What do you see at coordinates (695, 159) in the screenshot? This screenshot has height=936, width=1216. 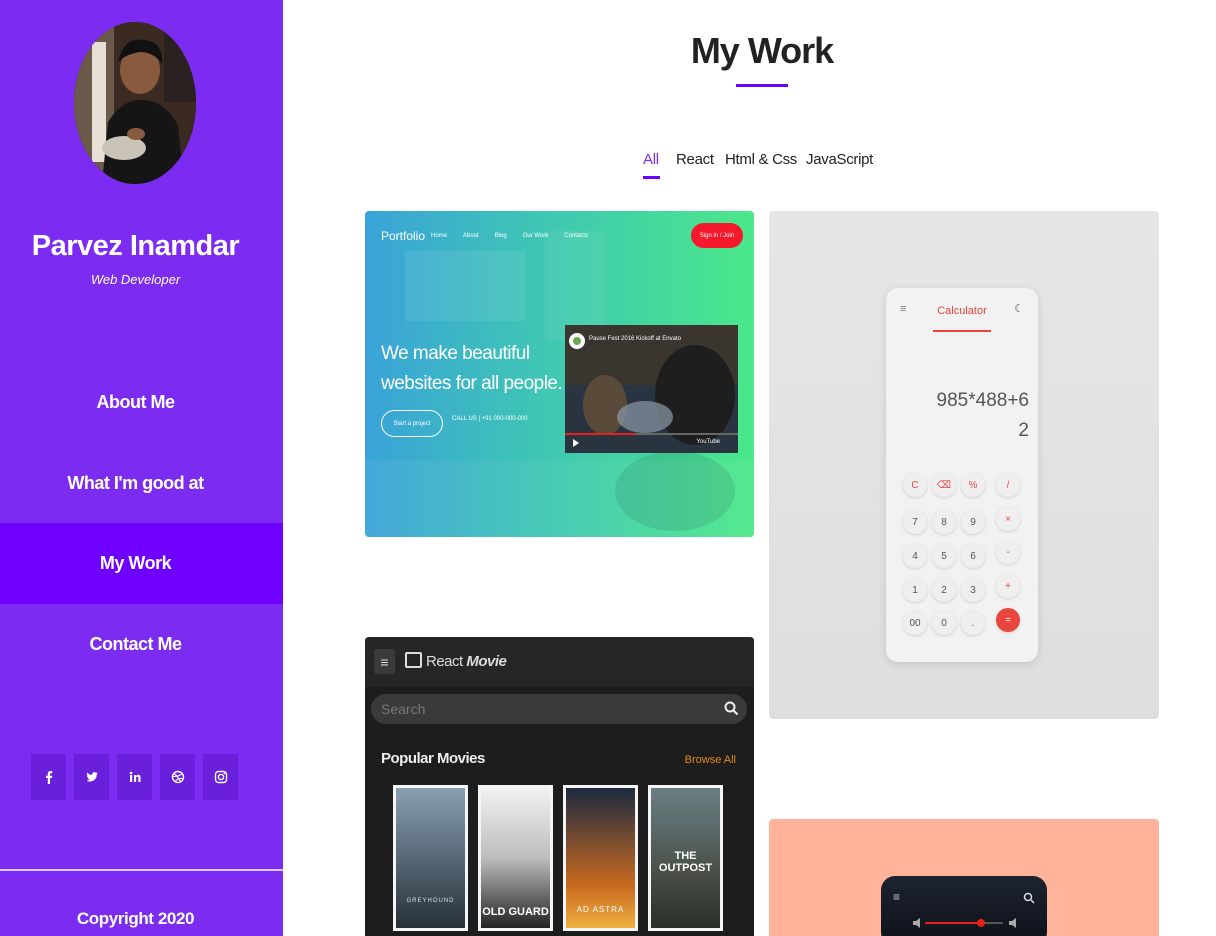 I see `filter-tab-react: React` at bounding box center [695, 159].